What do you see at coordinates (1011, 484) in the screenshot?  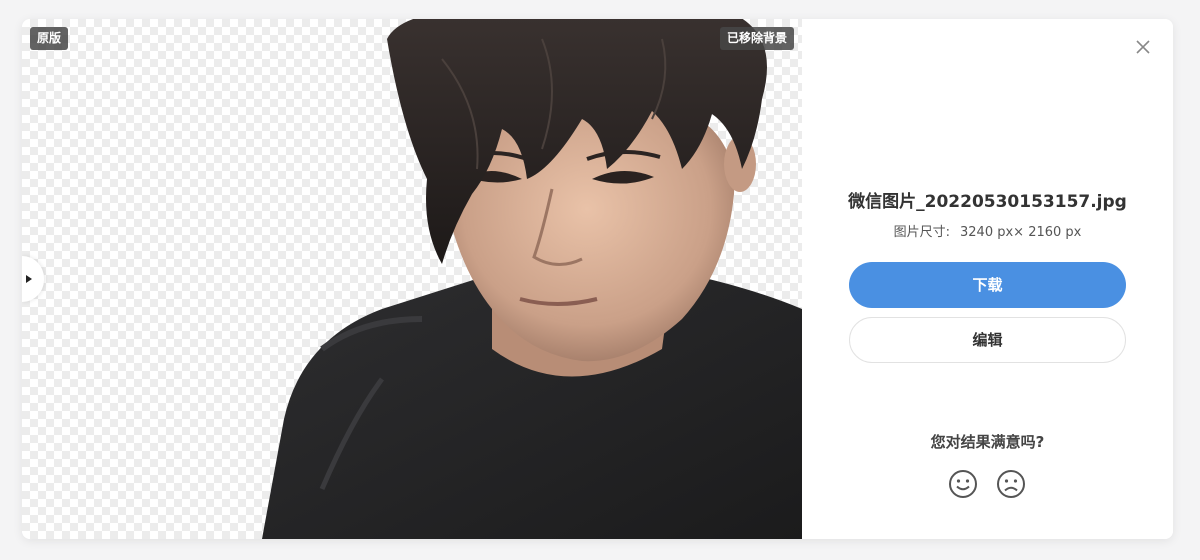 I see `frown-icon` at bounding box center [1011, 484].